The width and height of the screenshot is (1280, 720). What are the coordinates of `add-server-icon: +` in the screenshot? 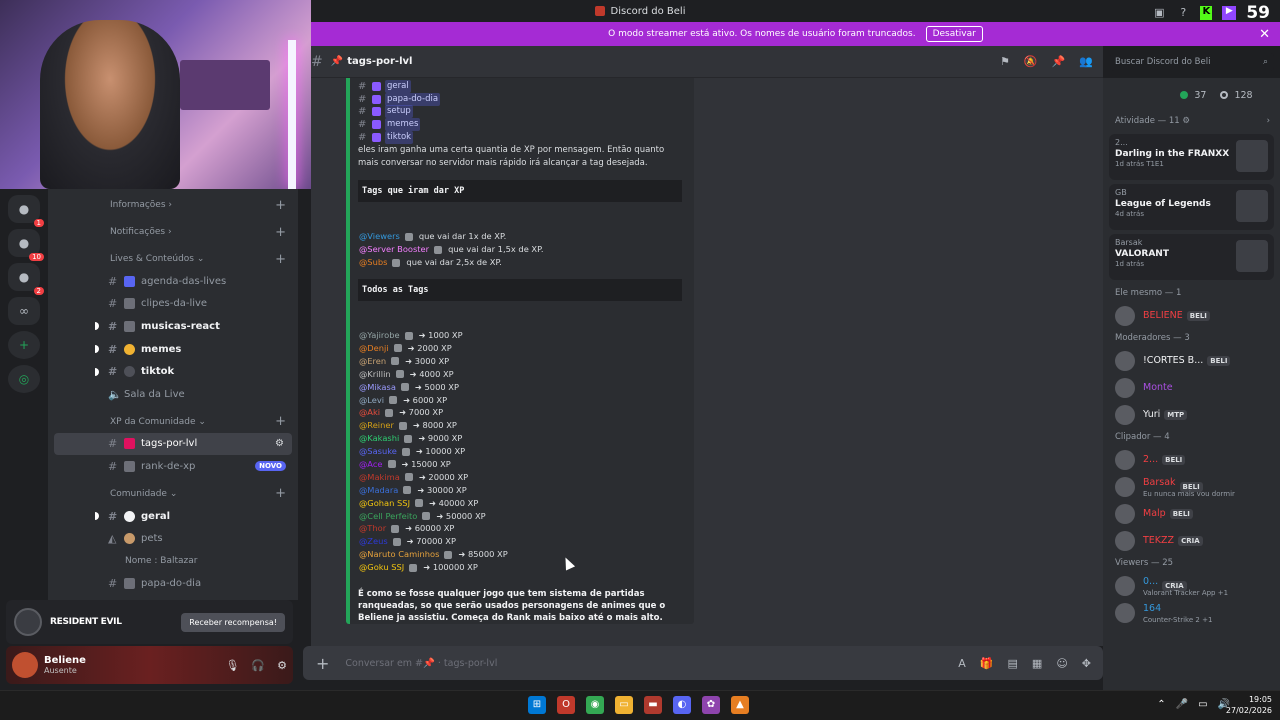 It's located at (24, 345).